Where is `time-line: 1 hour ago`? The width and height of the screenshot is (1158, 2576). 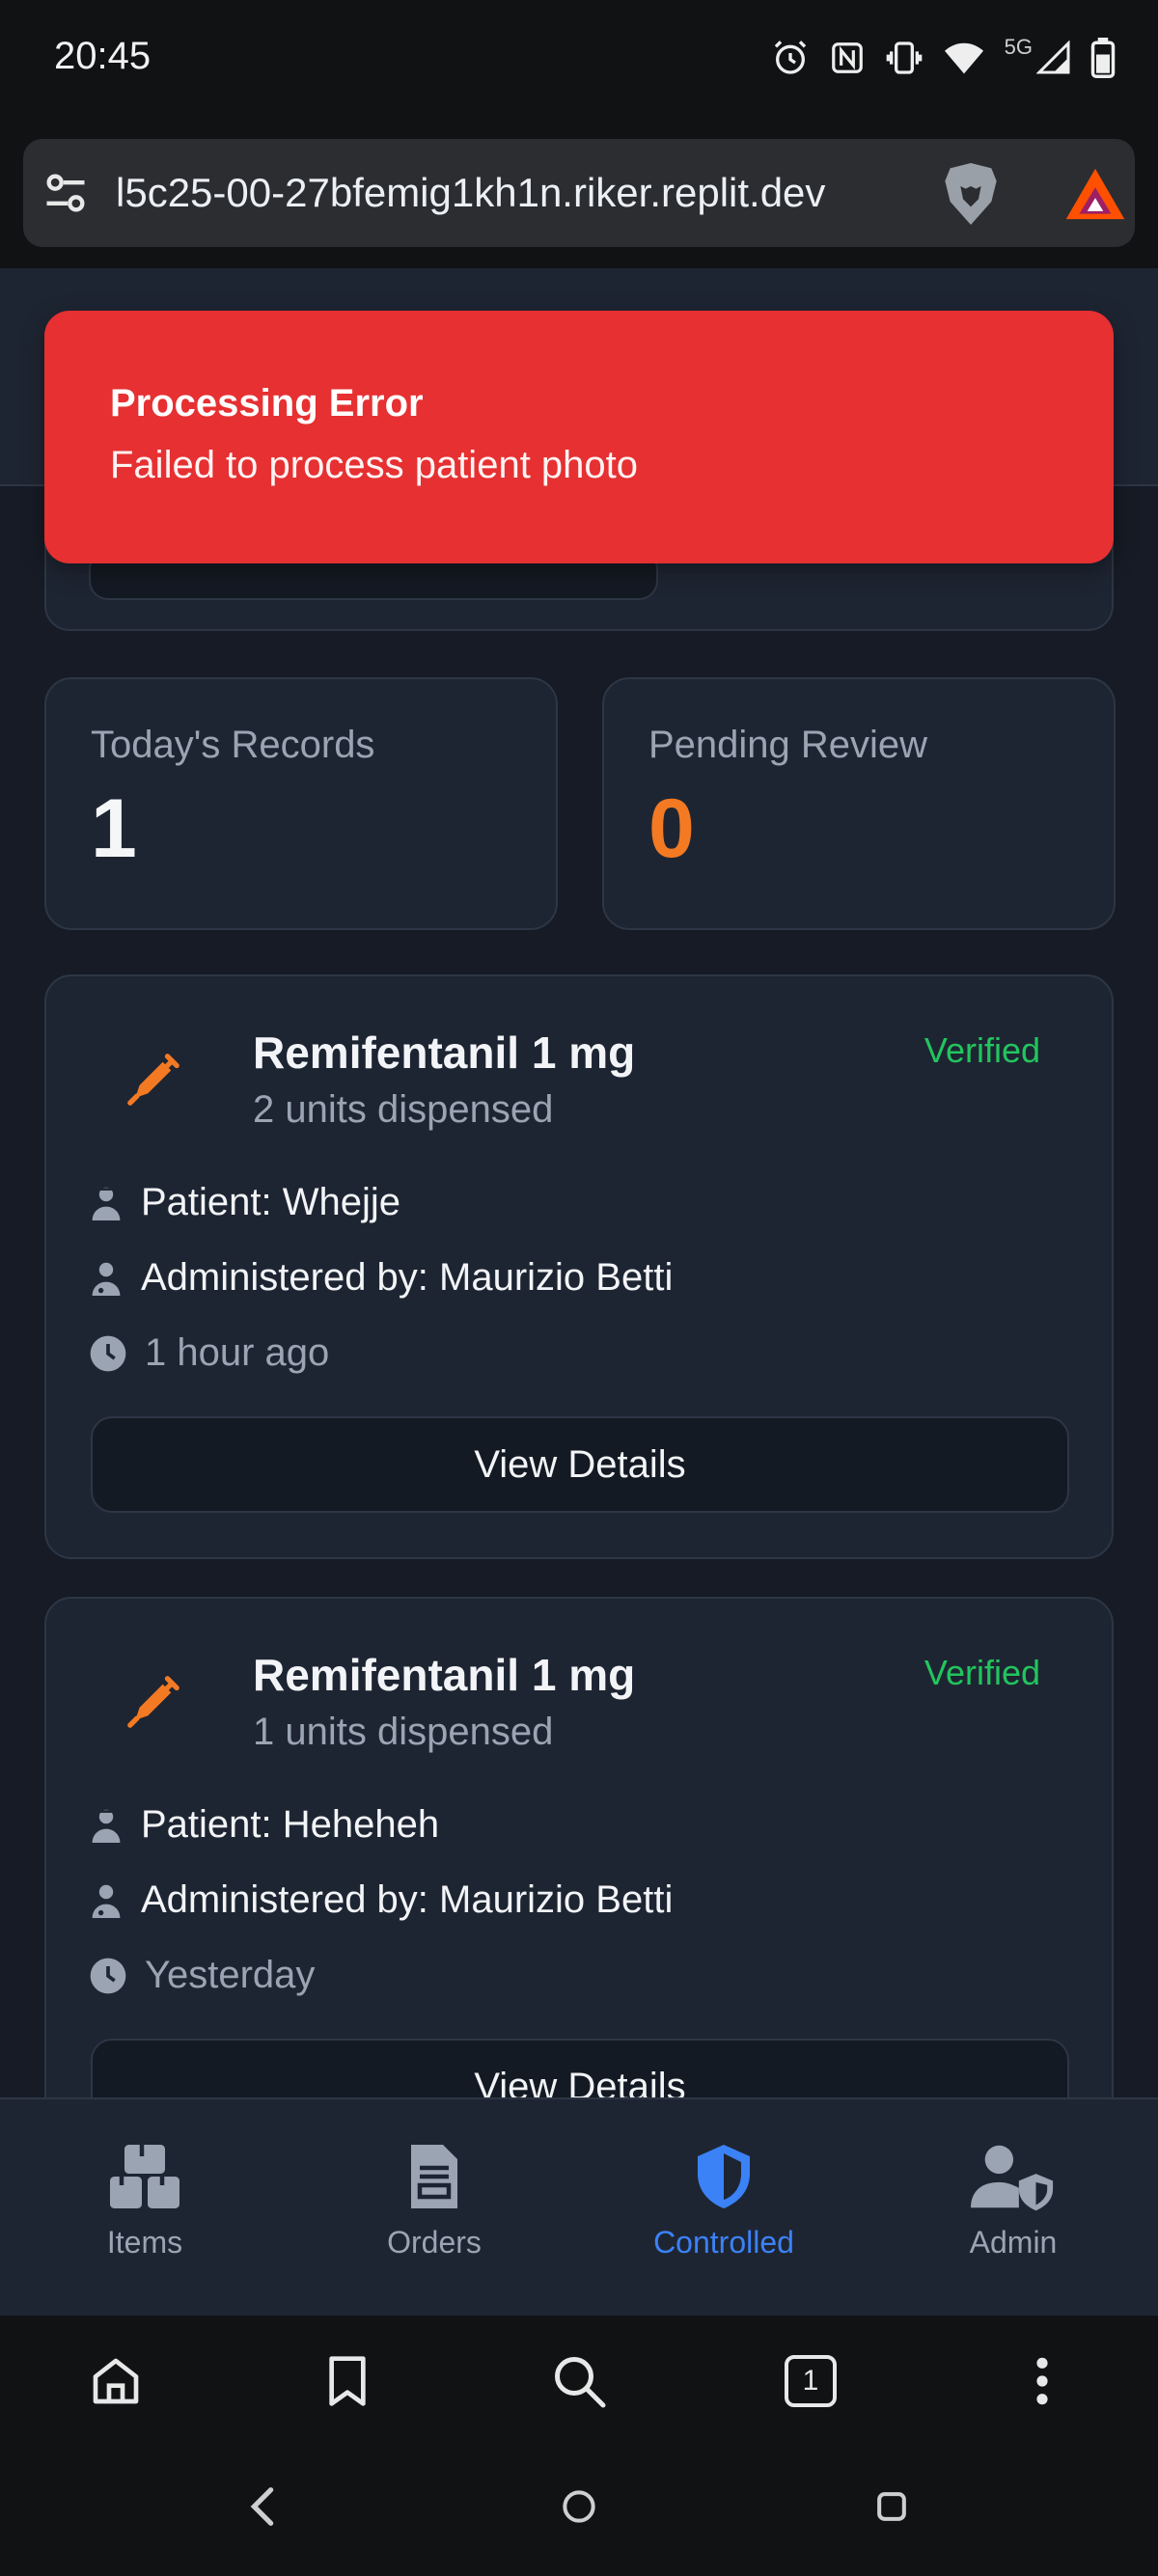 time-line: 1 hour ago is located at coordinates (209, 1353).